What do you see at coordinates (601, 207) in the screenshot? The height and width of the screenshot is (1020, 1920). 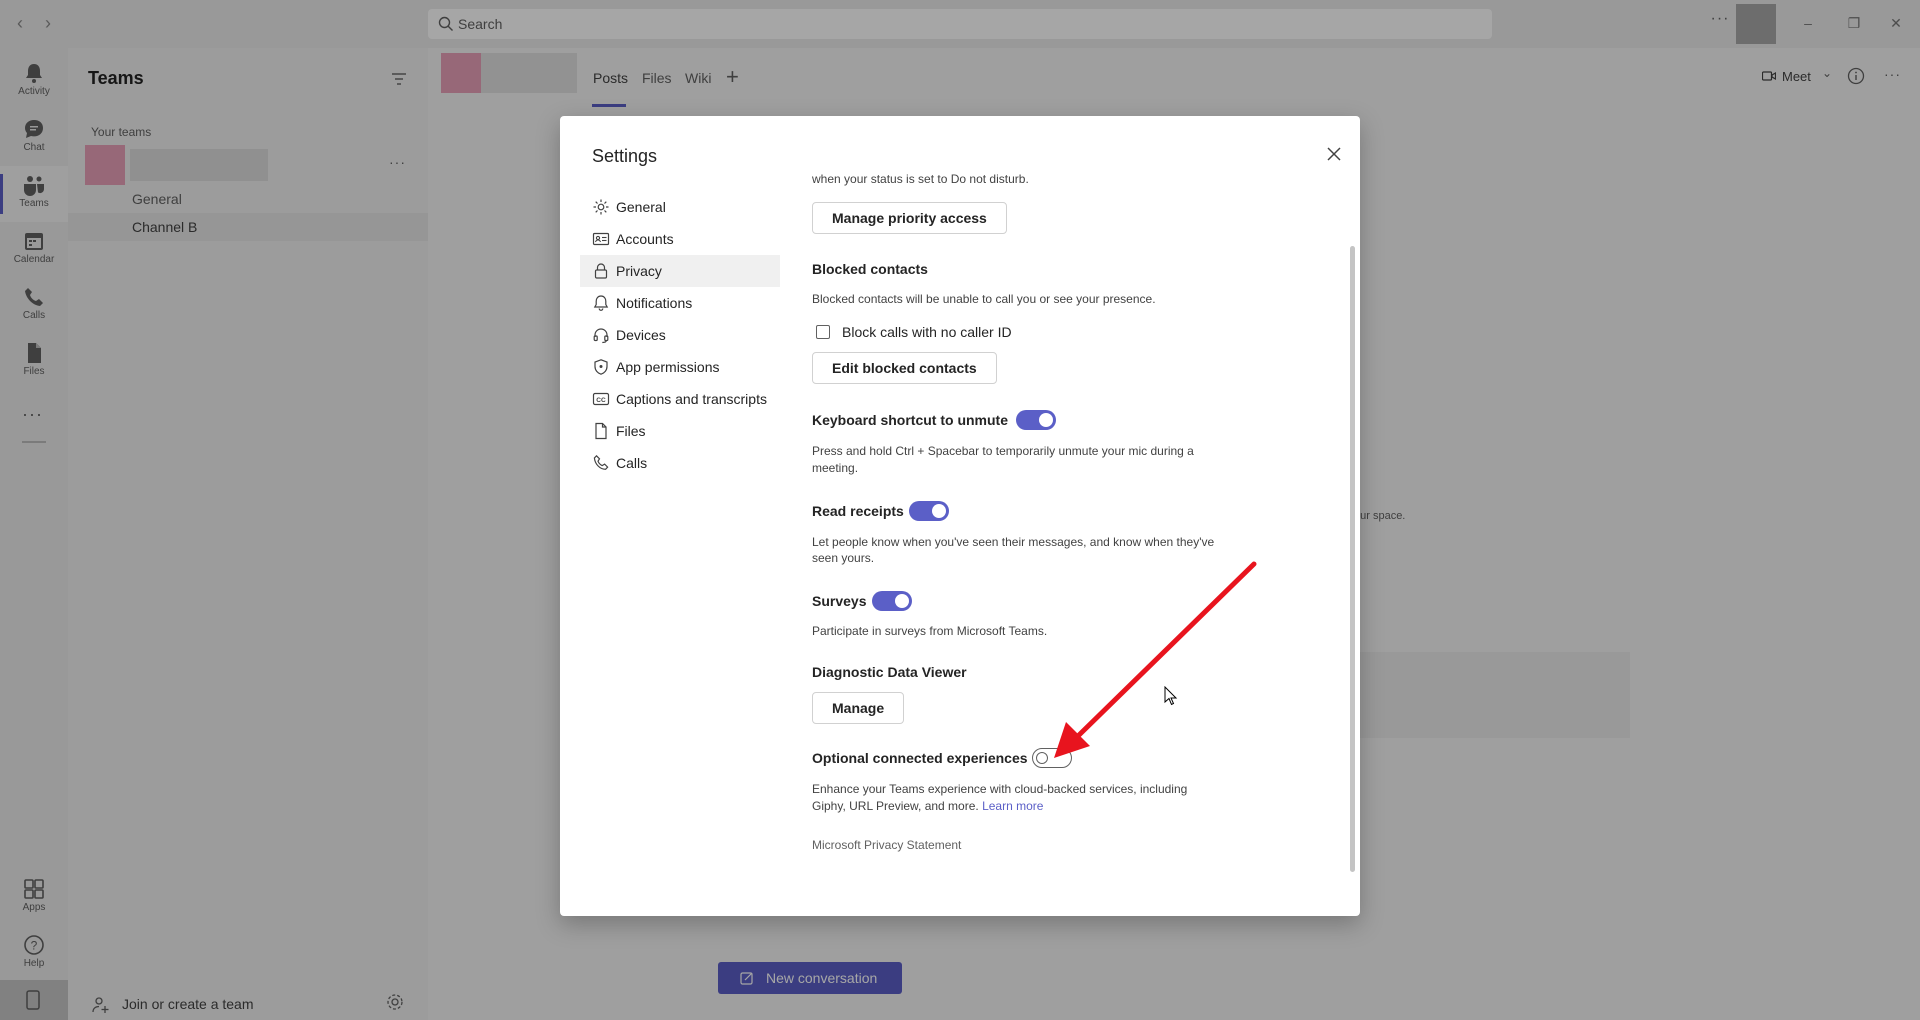 I see `gear-icon` at bounding box center [601, 207].